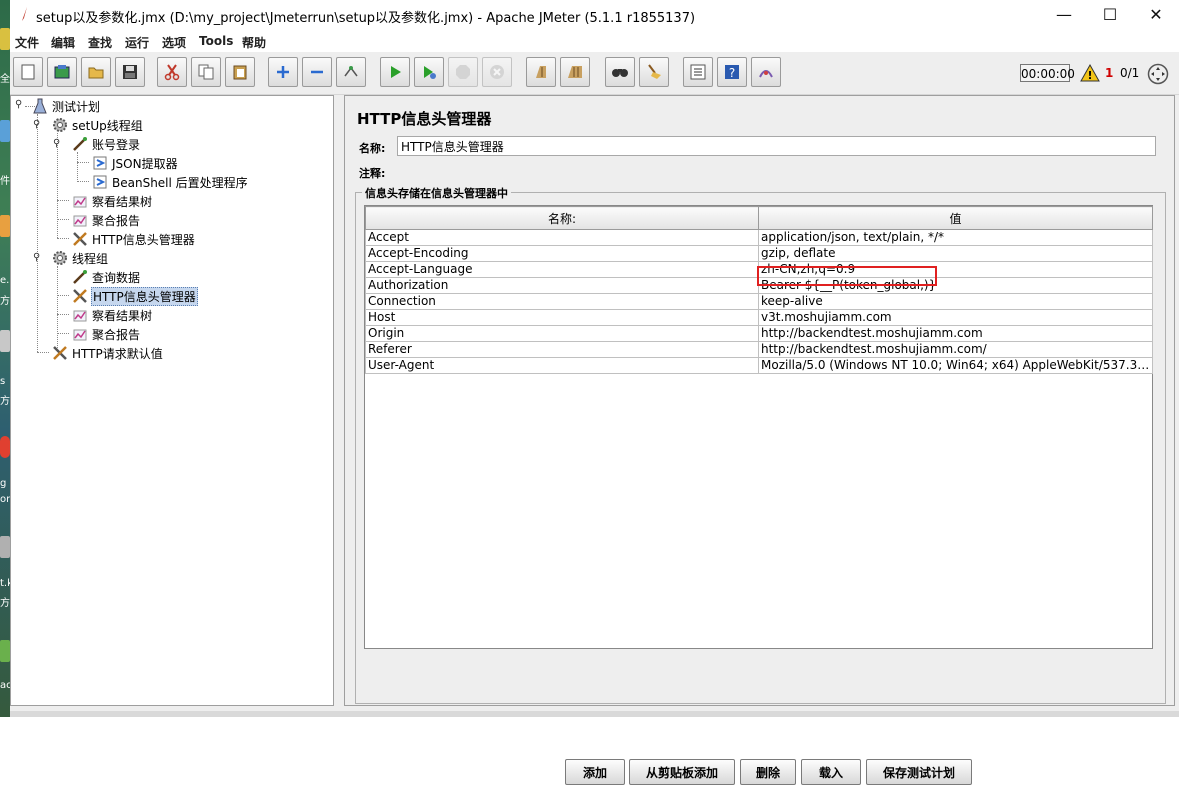 The image size is (1179, 785). What do you see at coordinates (562, 218) in the screenshot?
I see `column-header-name: 名称:` at bounding box center [562, 218].